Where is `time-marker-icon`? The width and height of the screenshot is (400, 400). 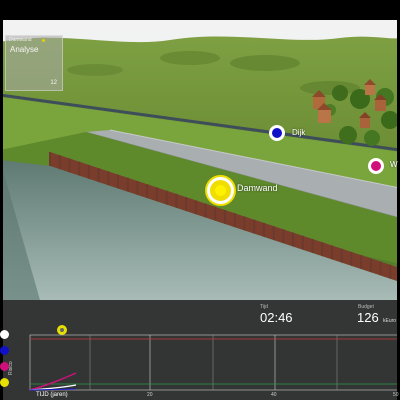
time-marker-icon is located at coordinates (62, 330).